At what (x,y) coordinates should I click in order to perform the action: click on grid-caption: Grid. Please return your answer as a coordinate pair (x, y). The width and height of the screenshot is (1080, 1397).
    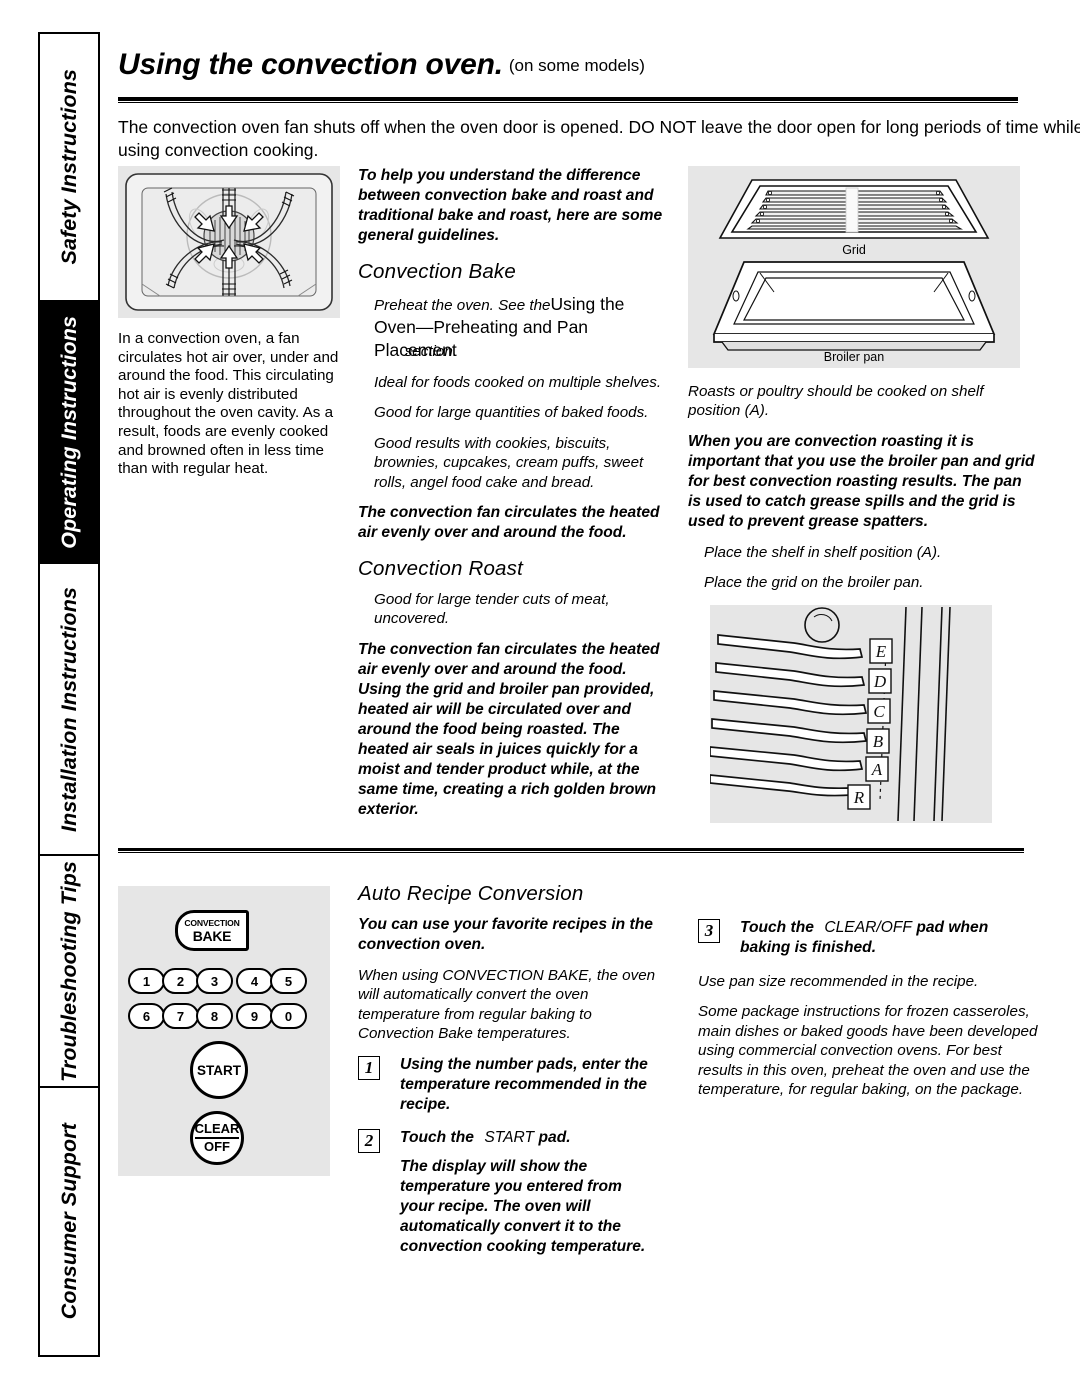
    Looking at the image, I should click on (854, 250).